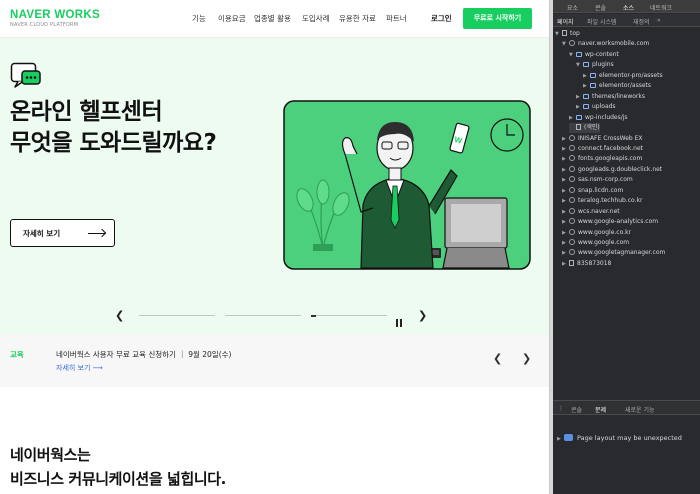  Describe the element at coordinates (640, 409) in the screenshot. I see `drawer-tab-whats-new: 새로운 기능` at that location.